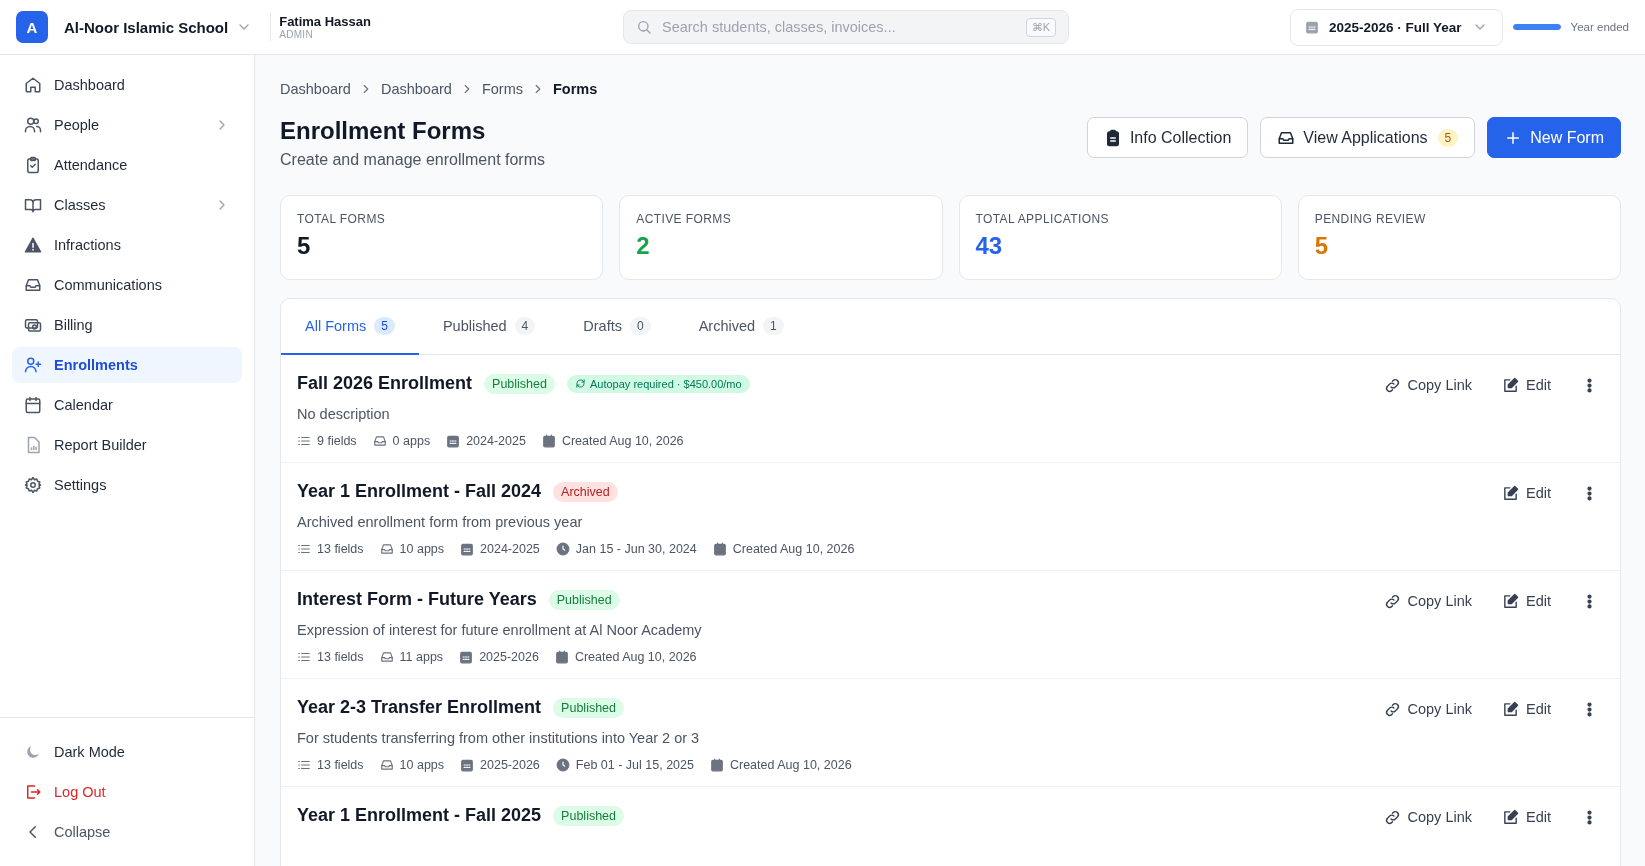 Image resolution: width=1645 pixels, height=866 pixels. I want to click on year-selector: 2025-2026 · Full Year, so click(1396, 27).